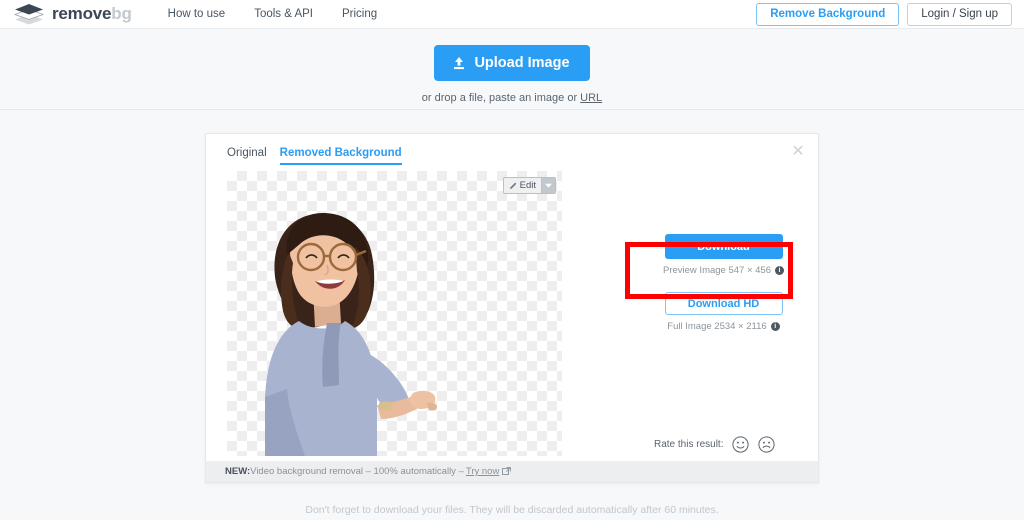 This screenshot has width=1024, height=520. Describe the element at coordinates (741, 444) in the screenshot. I see `smiley-happy-icon` at that location.